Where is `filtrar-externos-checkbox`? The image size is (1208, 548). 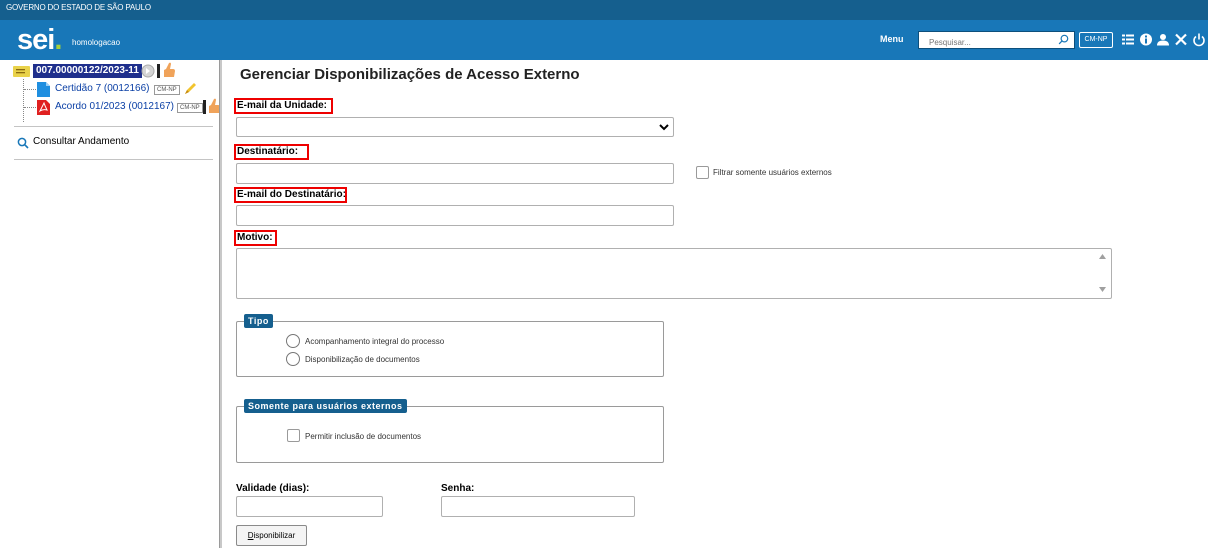
filtrar-externos-checkbox is located at coordinates (702, 172).